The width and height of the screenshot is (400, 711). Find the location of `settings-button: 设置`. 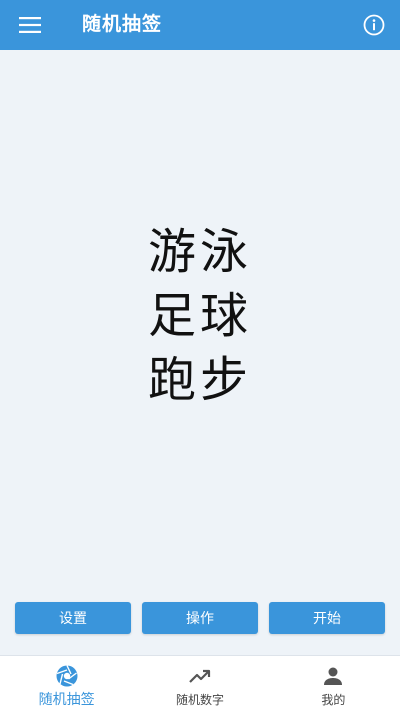

settings-button: 设置 is located at coordinates (73, 618).